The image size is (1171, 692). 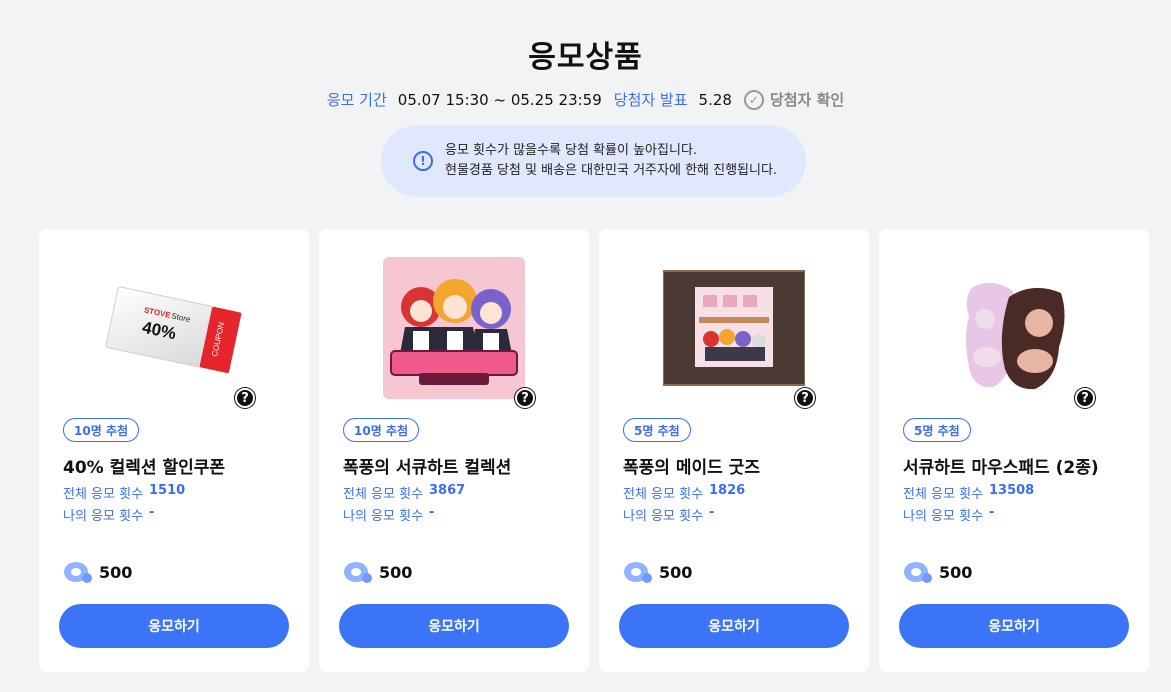 What do you see at coordinates (1014, 328) in the screenshot?
I see `mousepad-image` at bounding box center [1014, 328].